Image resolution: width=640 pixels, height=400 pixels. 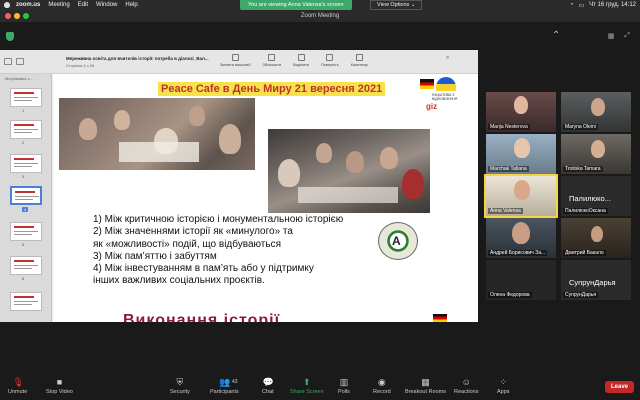 I want to click on wifi-icon: ◔, so click(x=572, y=5).